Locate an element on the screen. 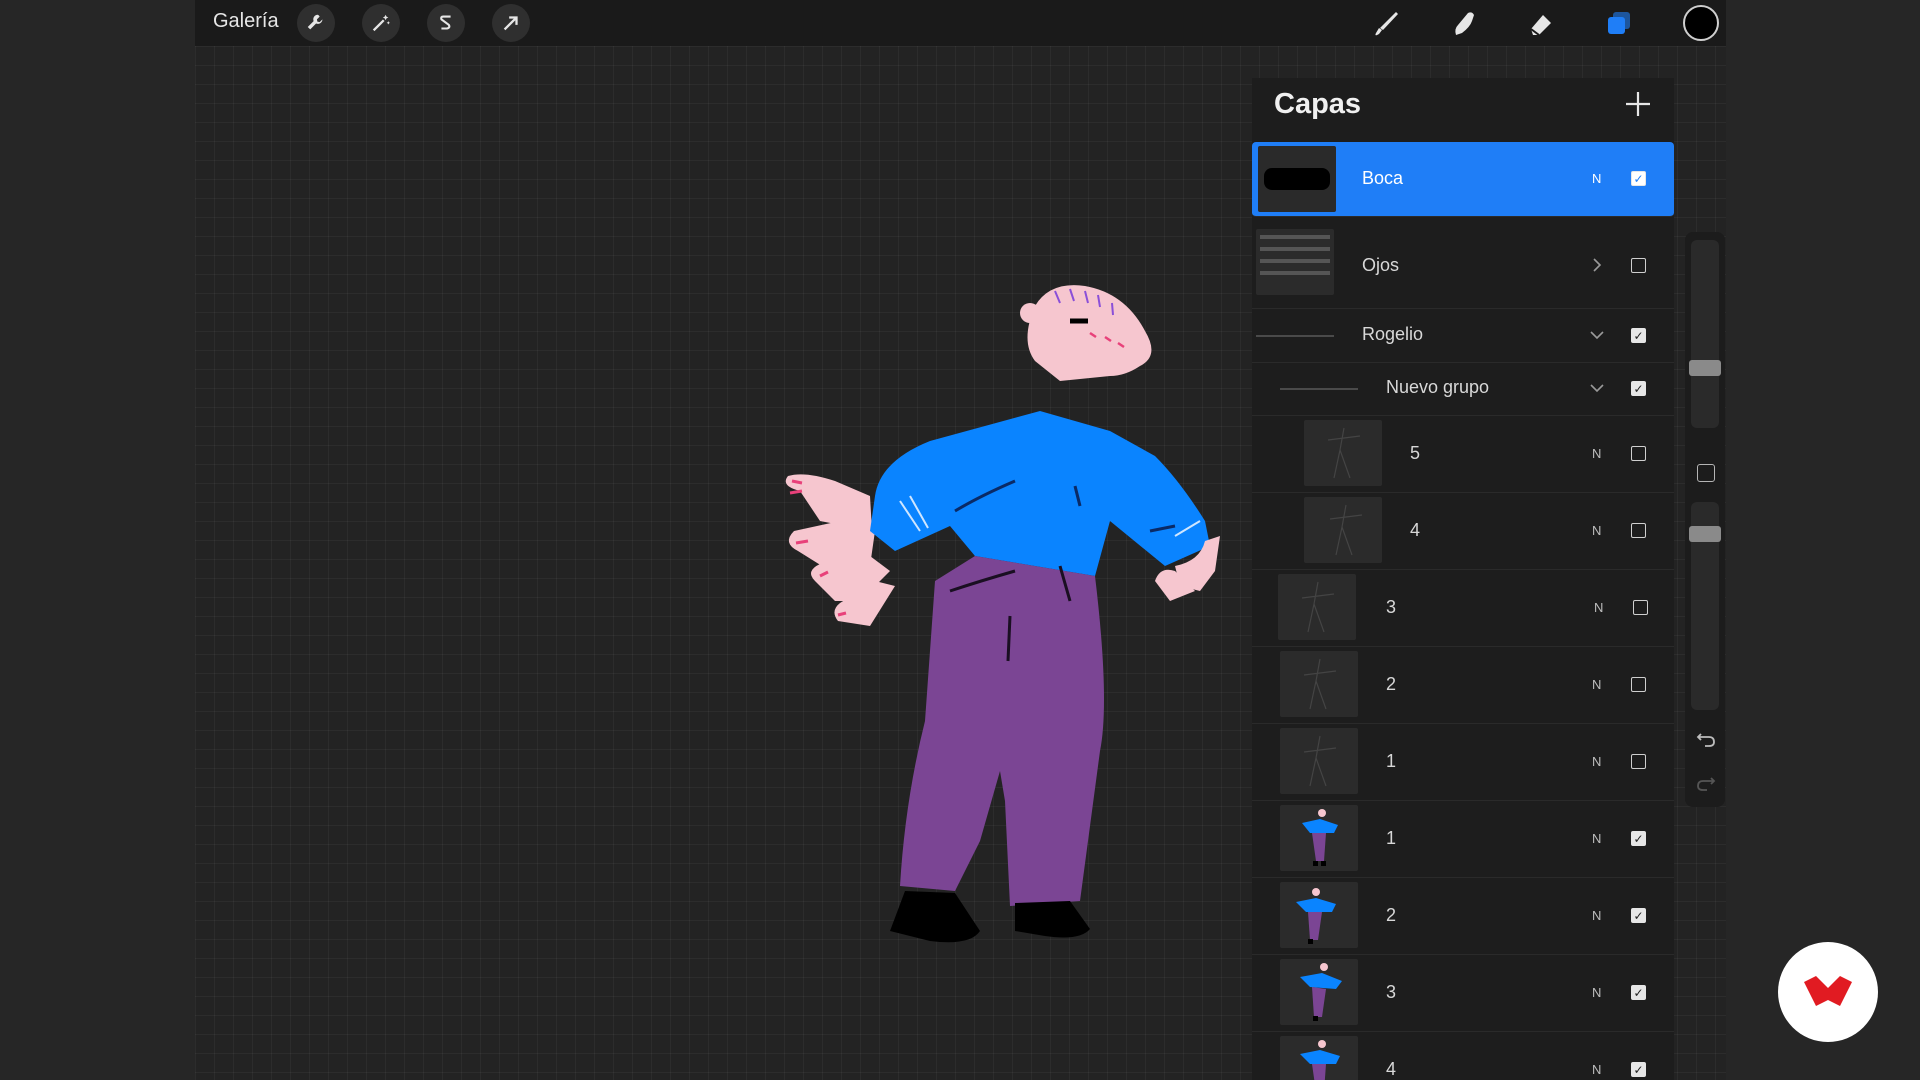 The image size is (1920, 1080). character-illustration is located at coordinates (1002, 614).